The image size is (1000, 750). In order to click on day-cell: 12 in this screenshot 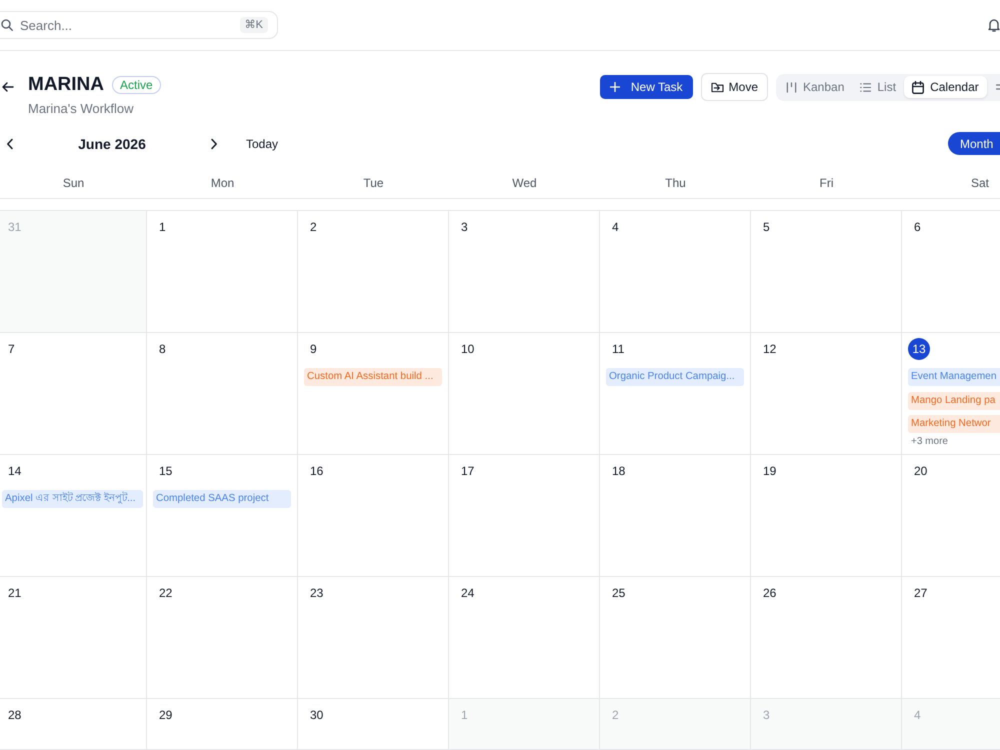, I will do `click(826, 394)`.